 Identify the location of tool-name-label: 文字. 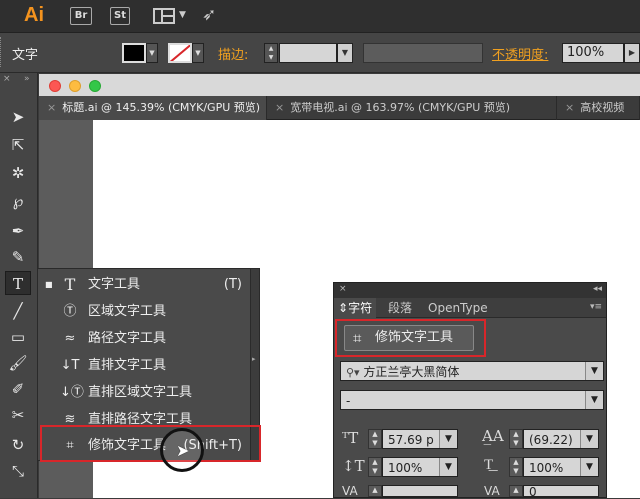
(25, 55).